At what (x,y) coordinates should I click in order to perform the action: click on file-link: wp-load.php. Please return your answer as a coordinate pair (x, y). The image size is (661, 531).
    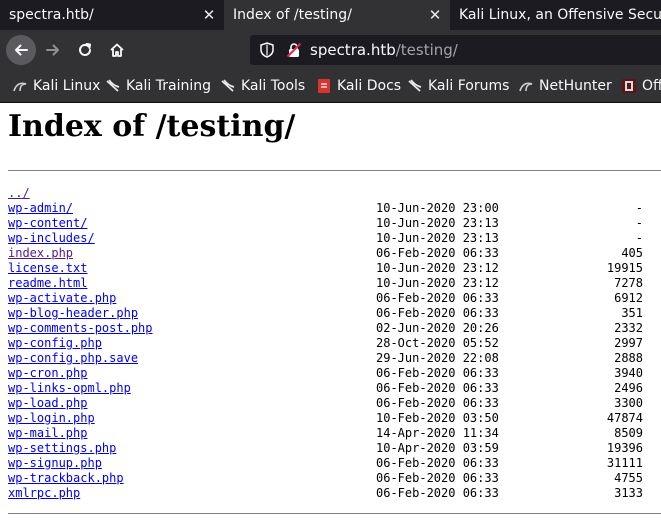
    Looking at the image, I should click on (47, 403).